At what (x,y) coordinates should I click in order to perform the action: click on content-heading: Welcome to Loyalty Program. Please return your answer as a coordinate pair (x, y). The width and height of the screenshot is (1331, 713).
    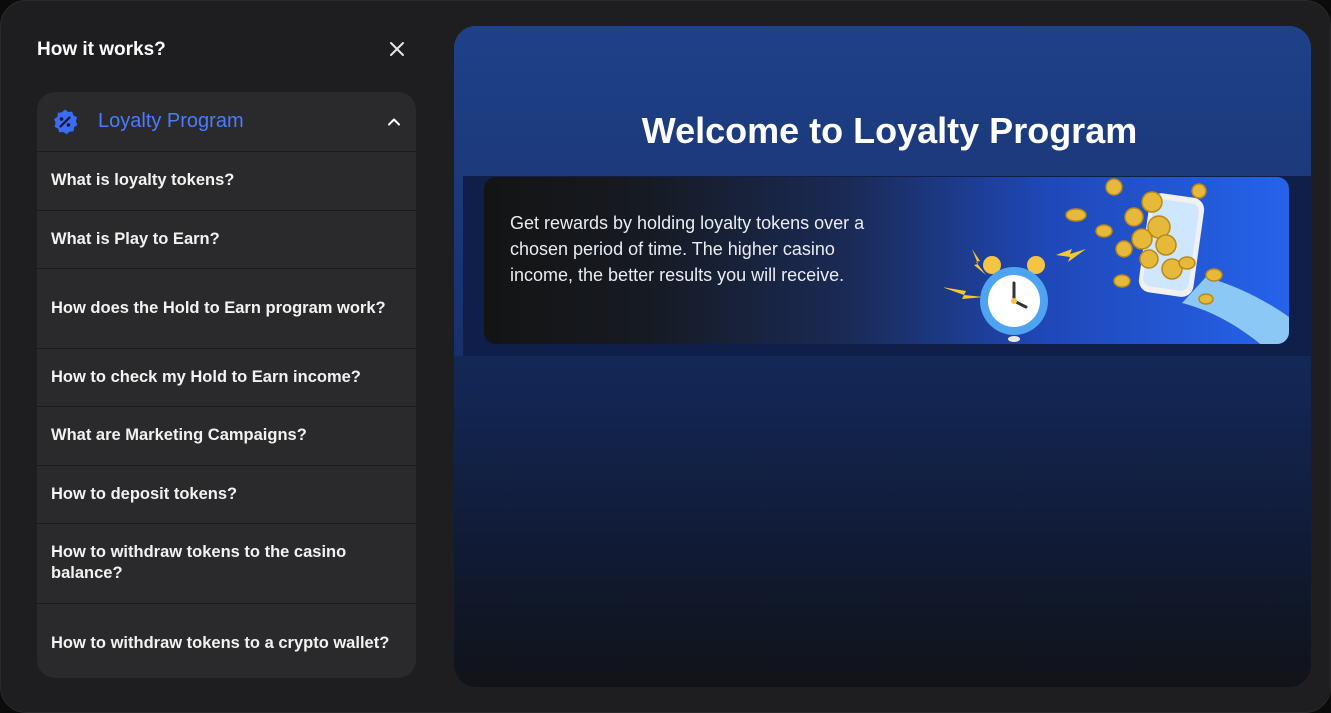
    Looking at the image, I should click on (889, 130).